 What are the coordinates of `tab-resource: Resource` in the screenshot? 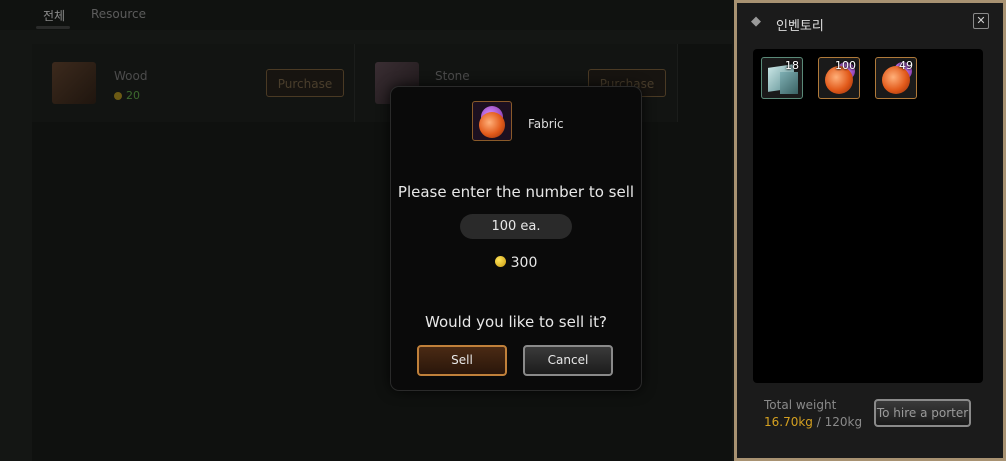 It's located at (118, 14).